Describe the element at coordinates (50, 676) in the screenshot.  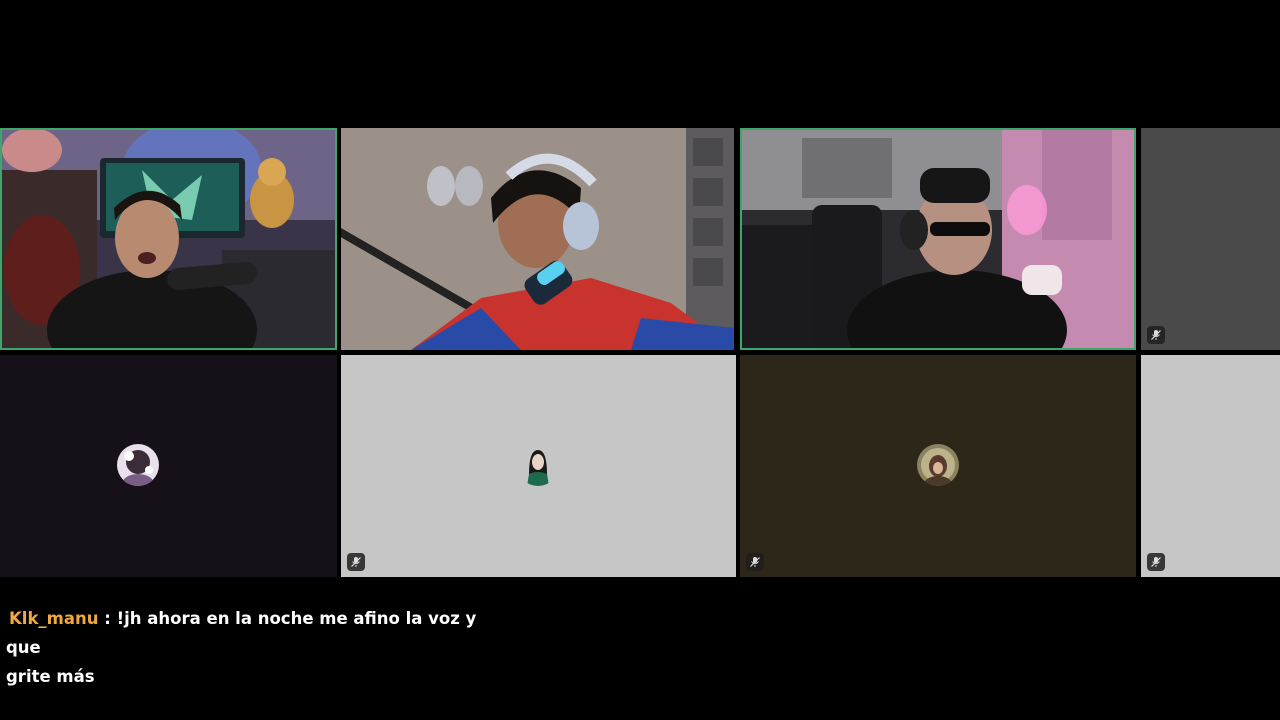
I see `chat-line-2: grite más` at that location.